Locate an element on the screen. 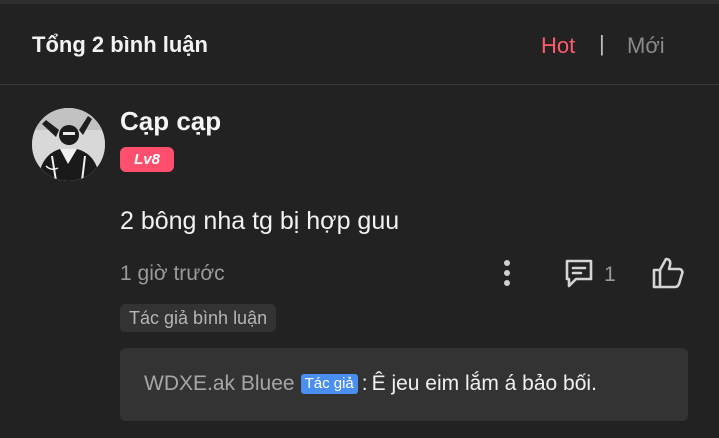  user-avatar is located at coordinates (68, 144).